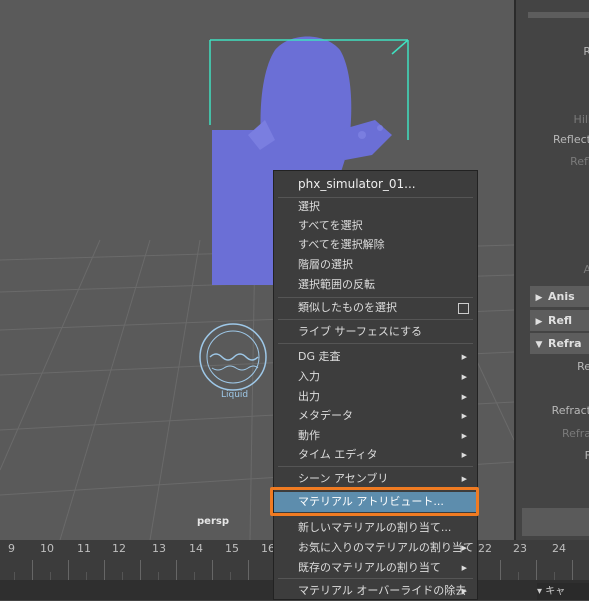 This screenshot has height=601, width=589. I want to click on attr-label: Refract, so click(570, 410).